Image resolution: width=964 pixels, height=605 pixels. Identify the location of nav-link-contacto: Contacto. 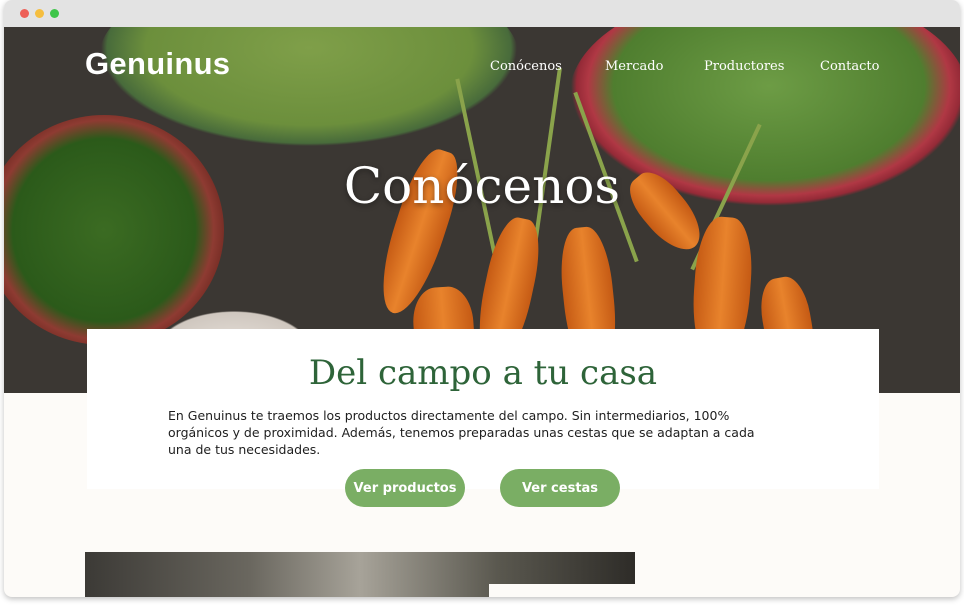
(849, 66).